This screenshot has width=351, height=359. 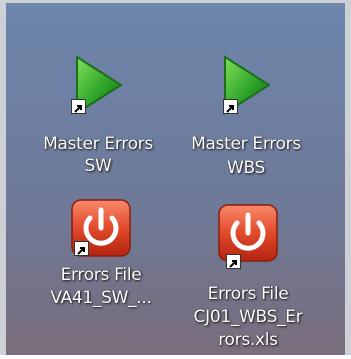 I want to click on icon-label-line3: rors.xls, so click(x=248, y=340).